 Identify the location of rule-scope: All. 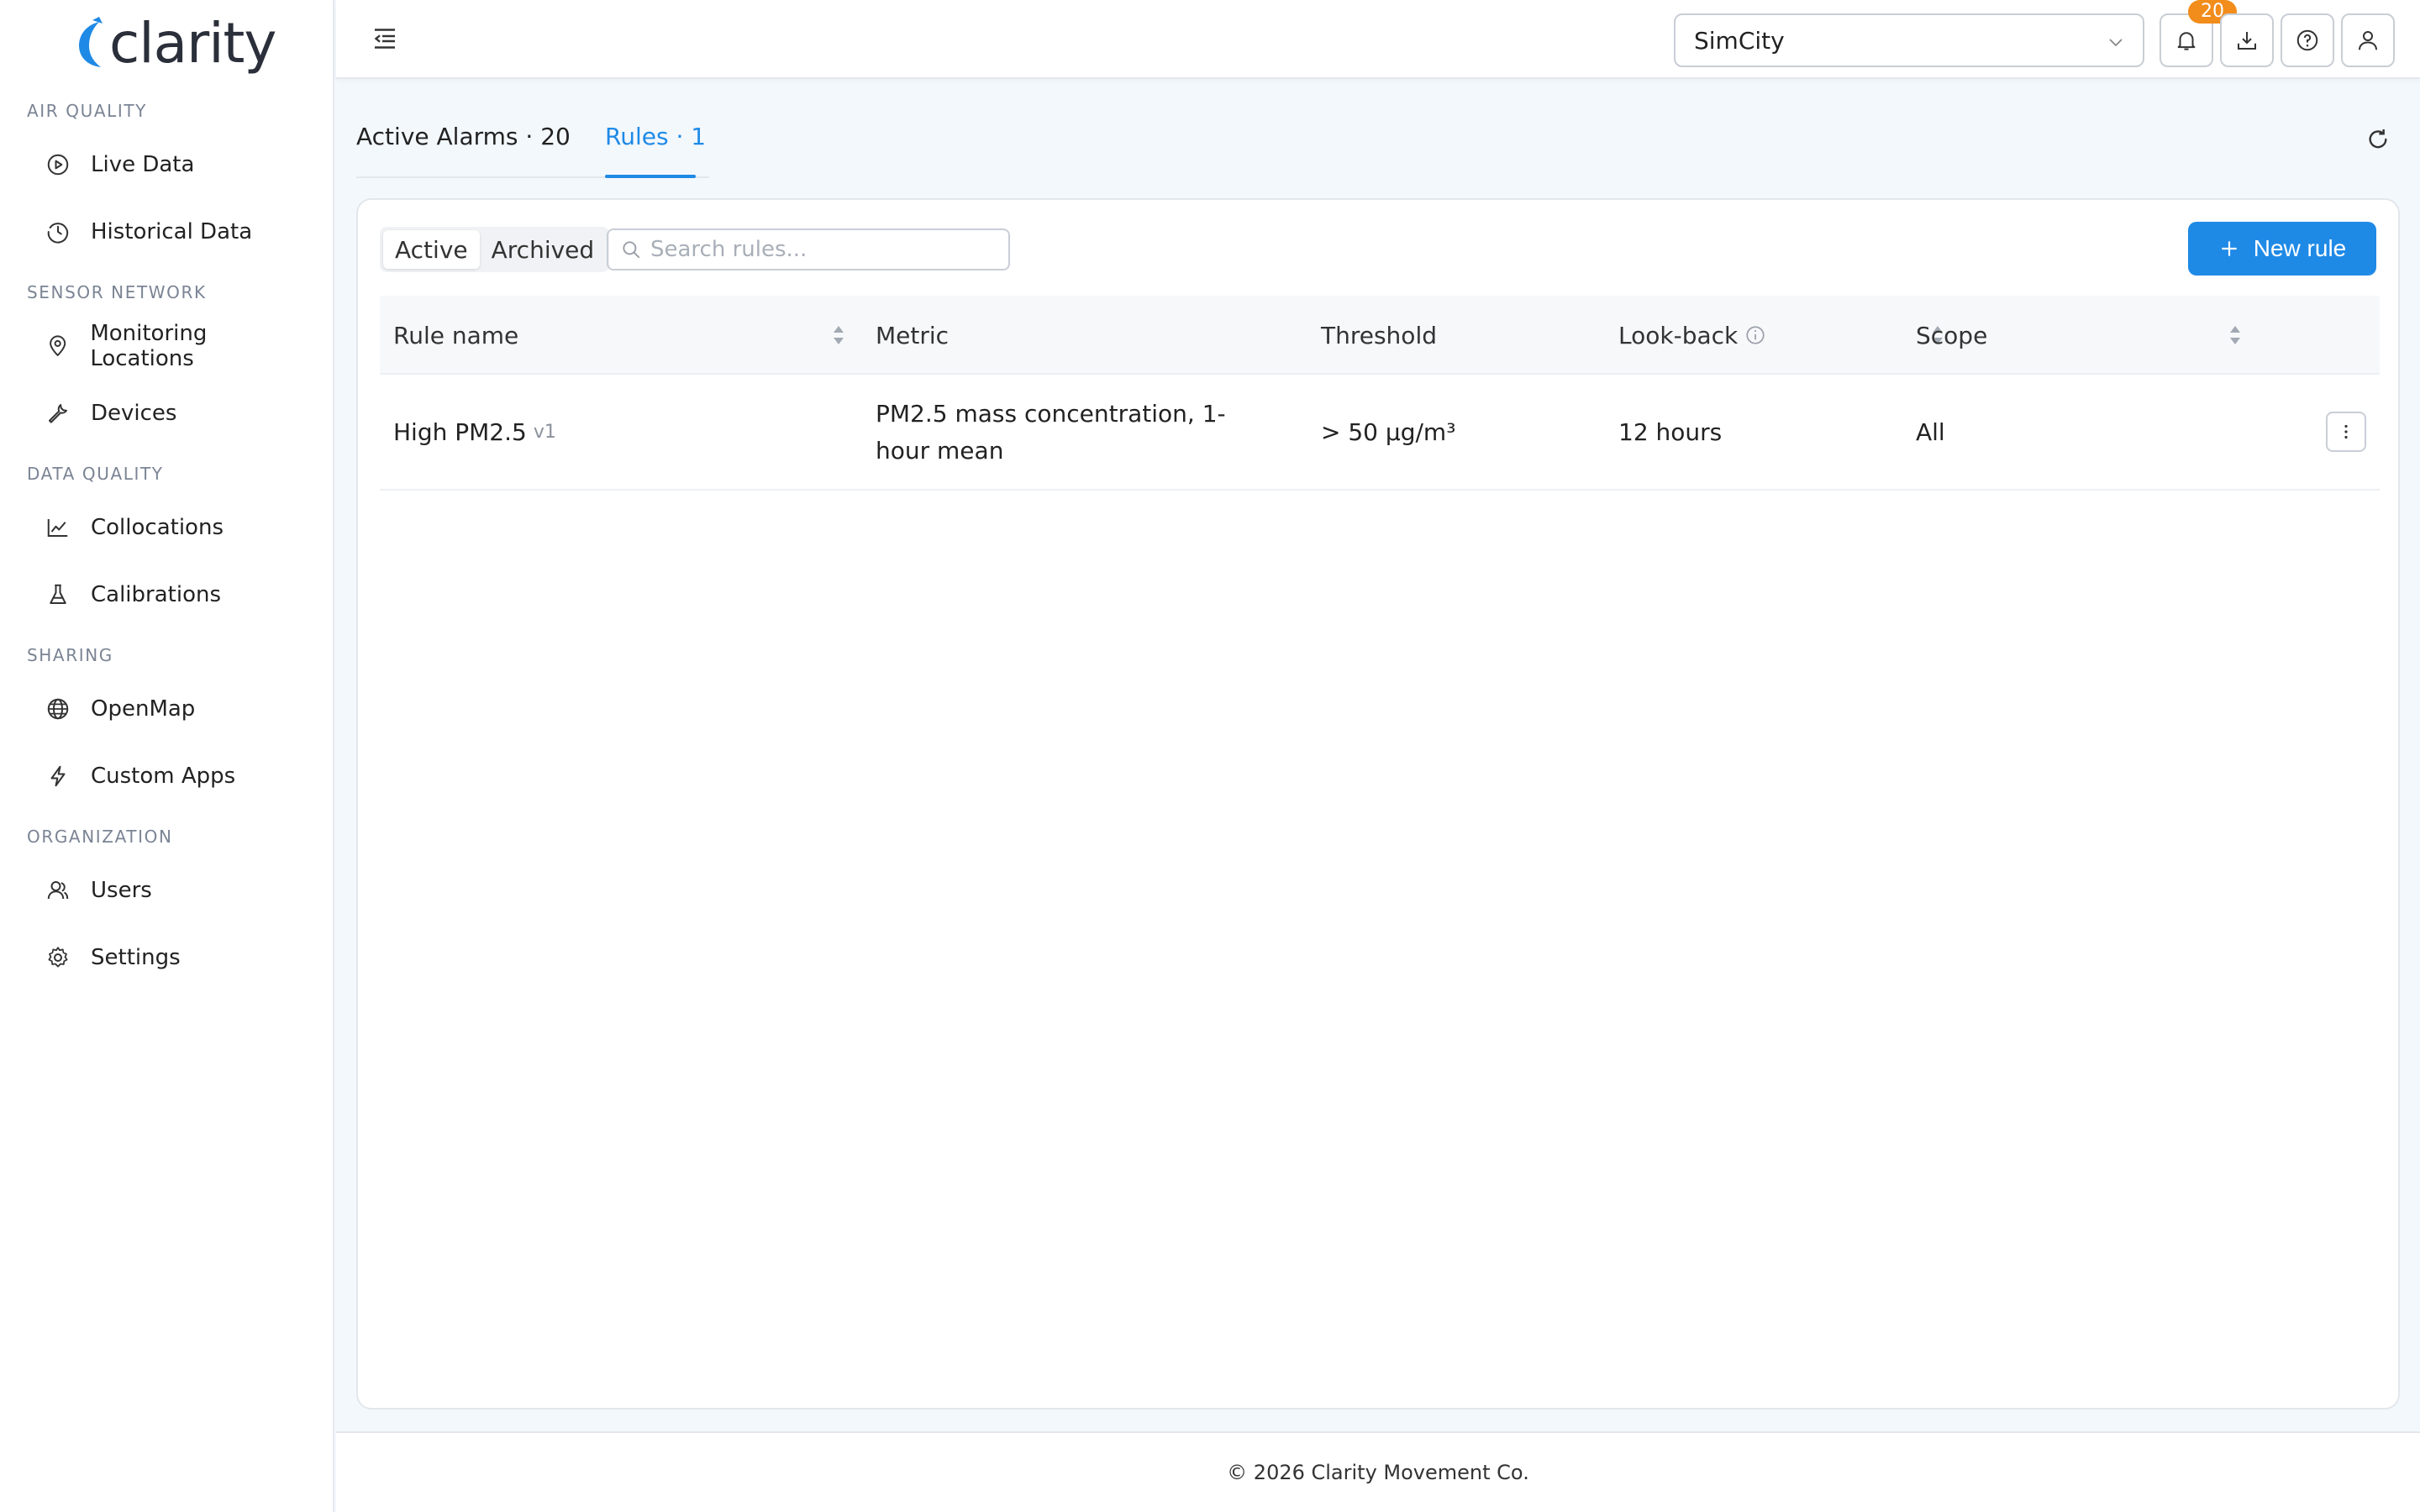
(1930, 432).